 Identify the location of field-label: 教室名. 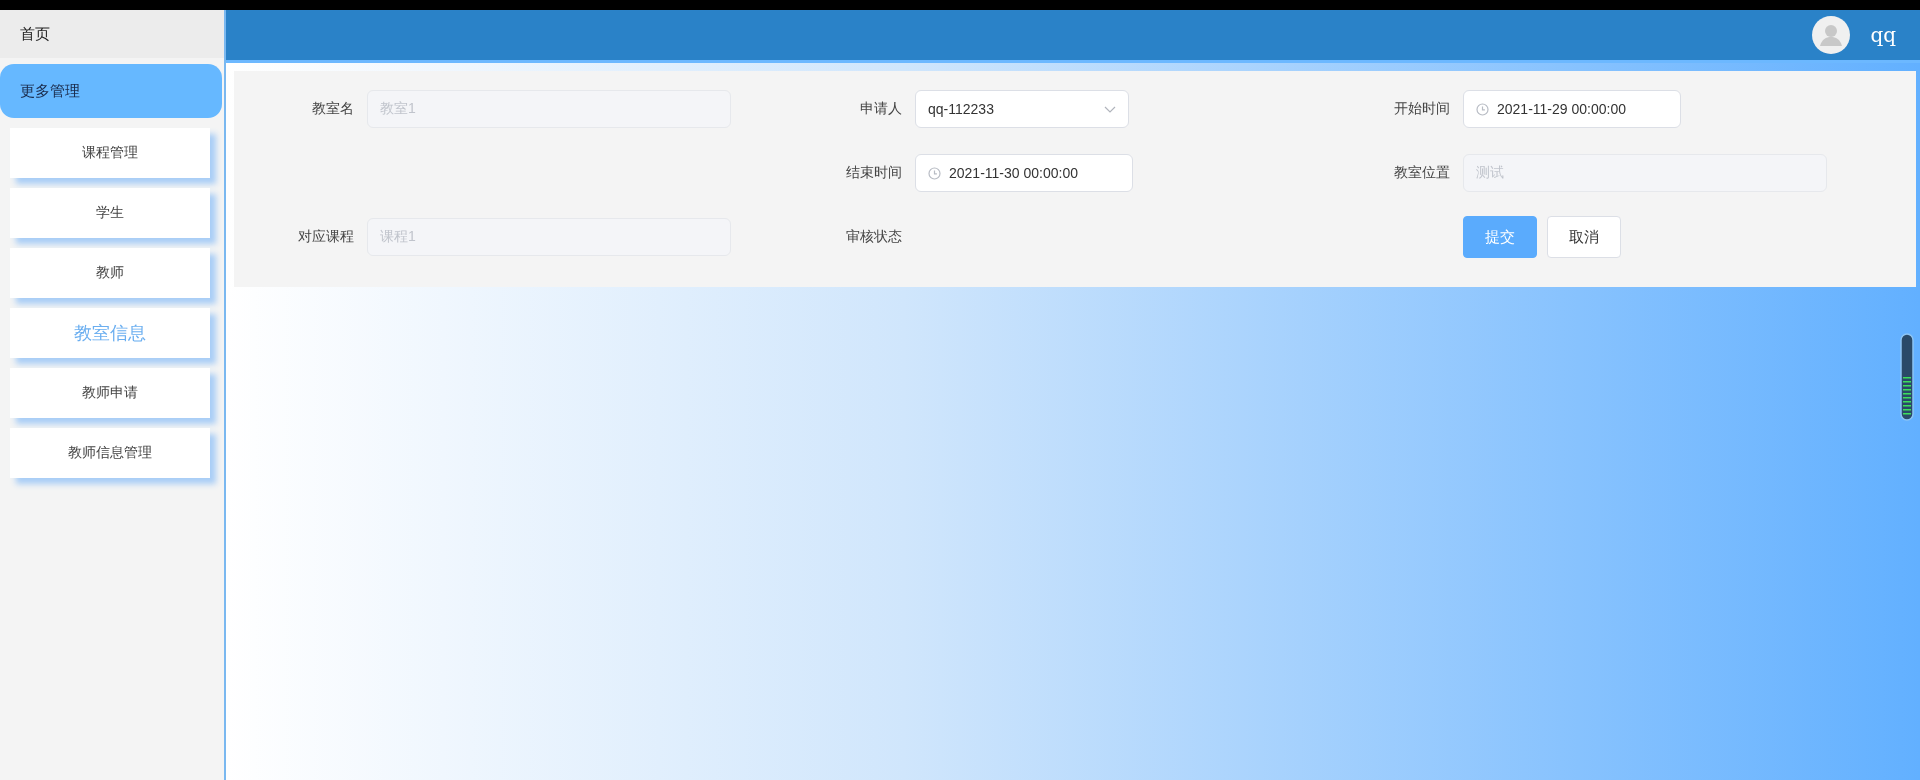
(332, 109).